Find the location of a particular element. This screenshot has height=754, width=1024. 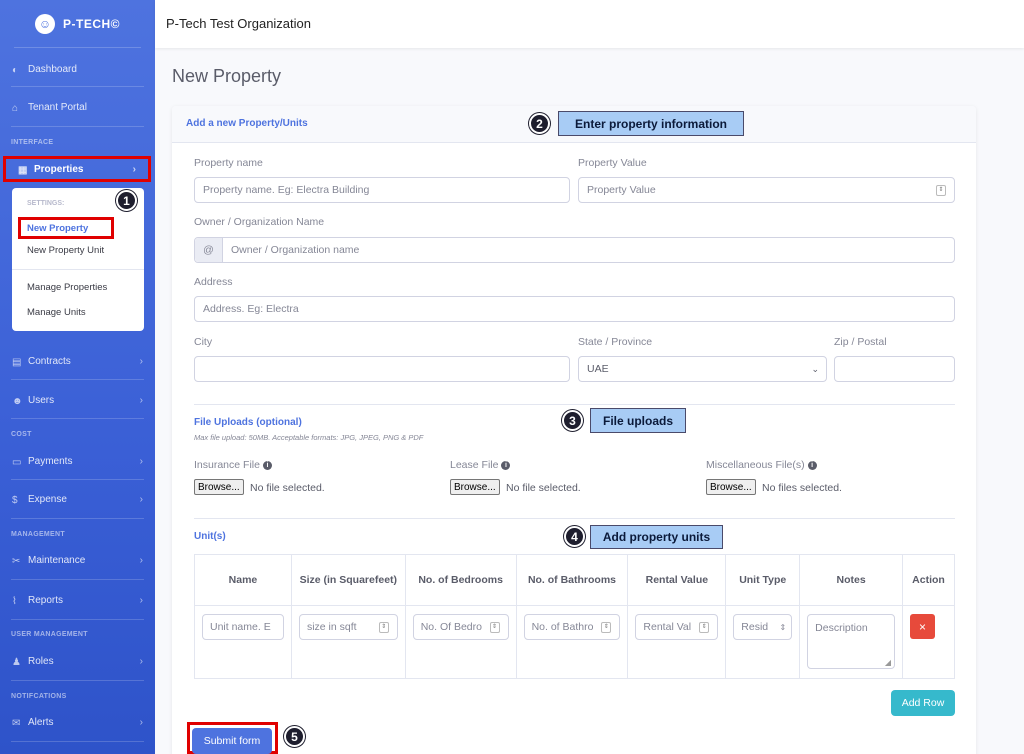

page-title: New Property is located at coordinates (227, 76).